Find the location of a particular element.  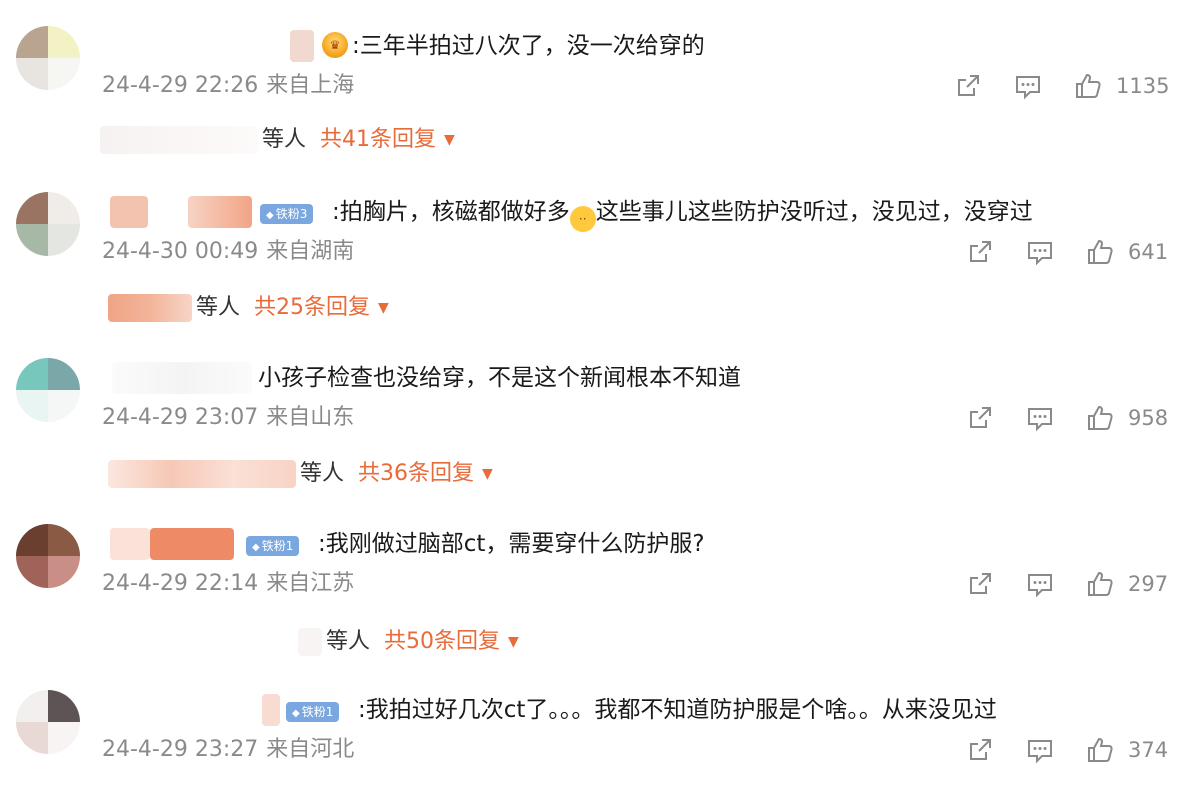

emoji-icon: ·· is located at coordinates (582, 219).